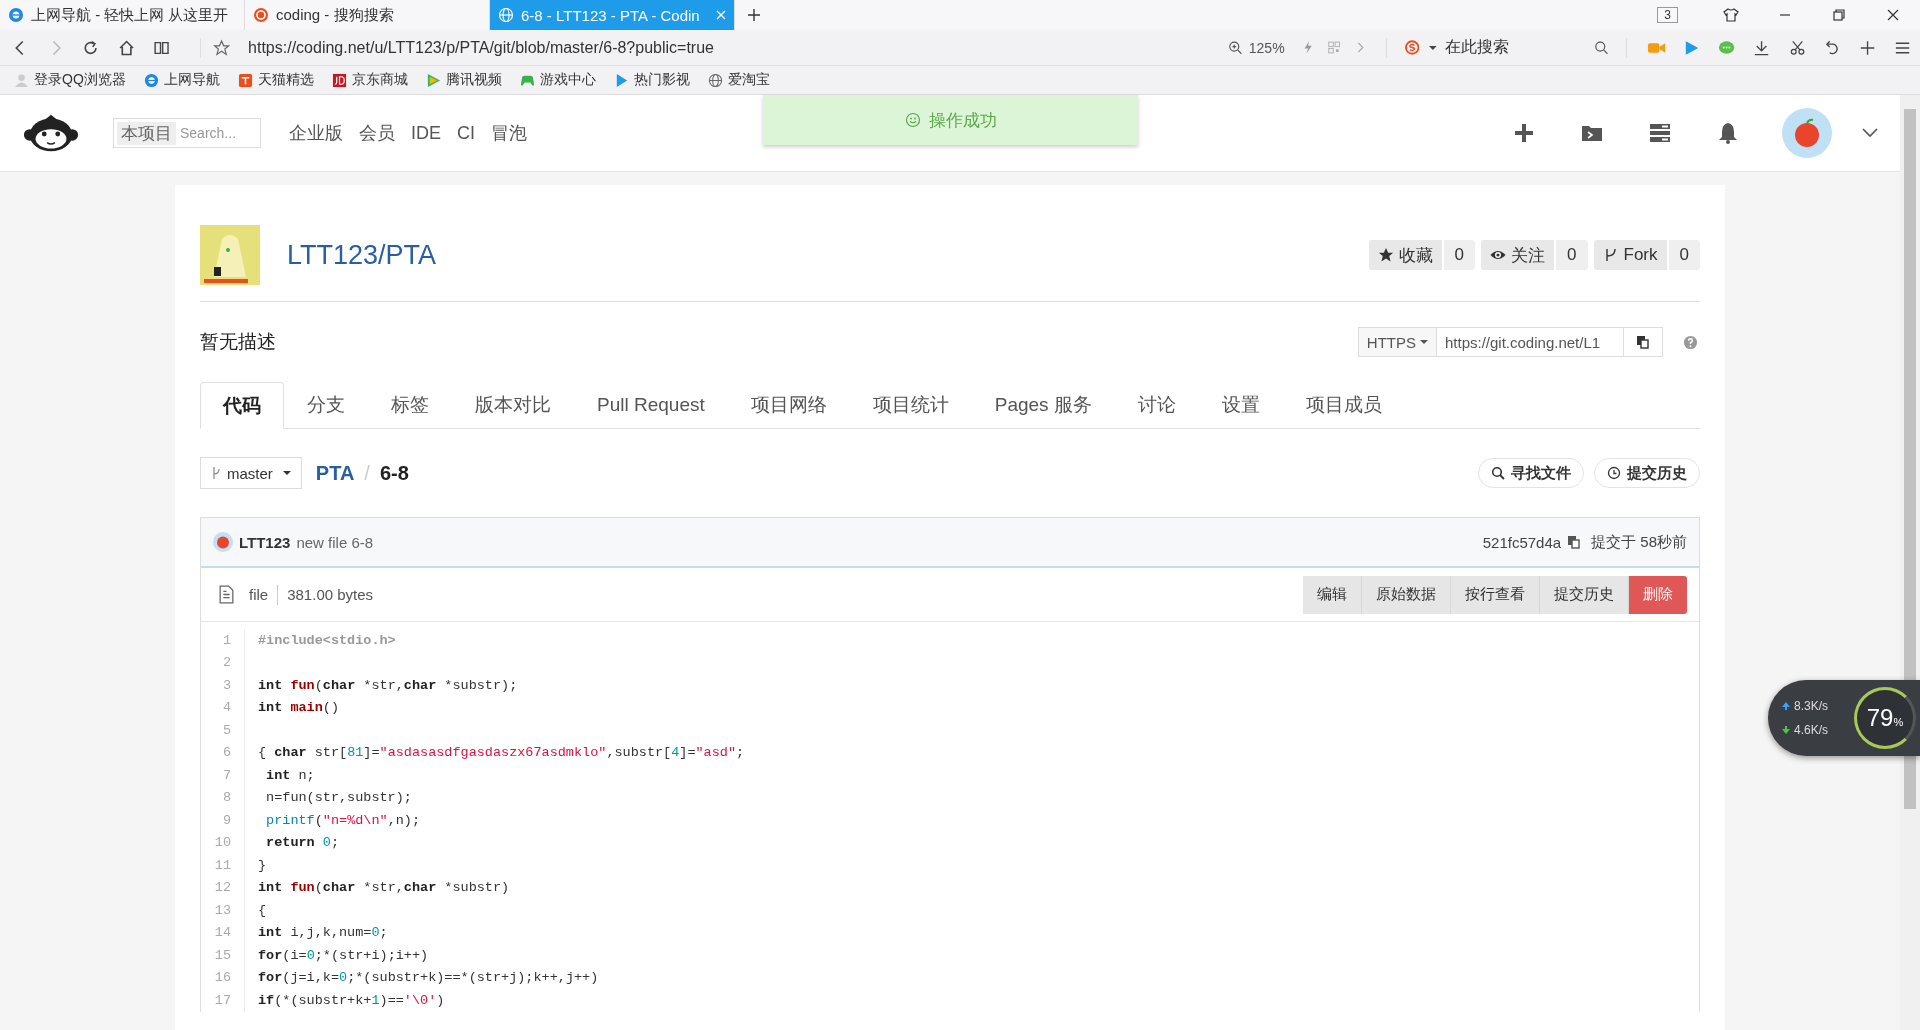 This screenshot has width=1920, height=1030. I want to click on tab-count: 3, so click(1667, 15).